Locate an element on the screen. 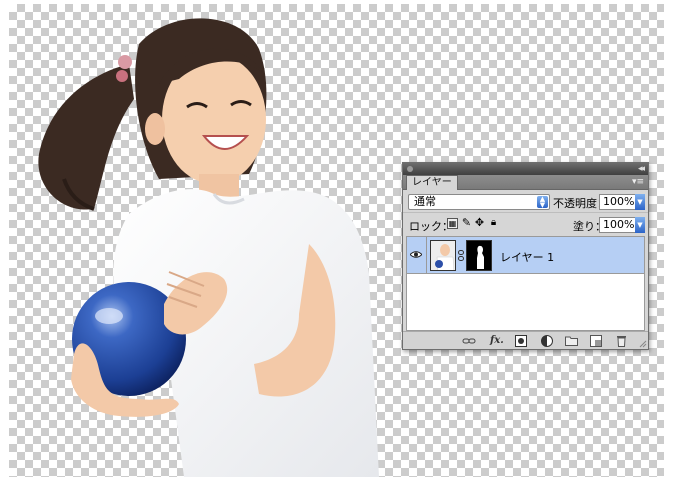  select-arrows-icon: ▲ ▼ is located at coordinates (542, 202).